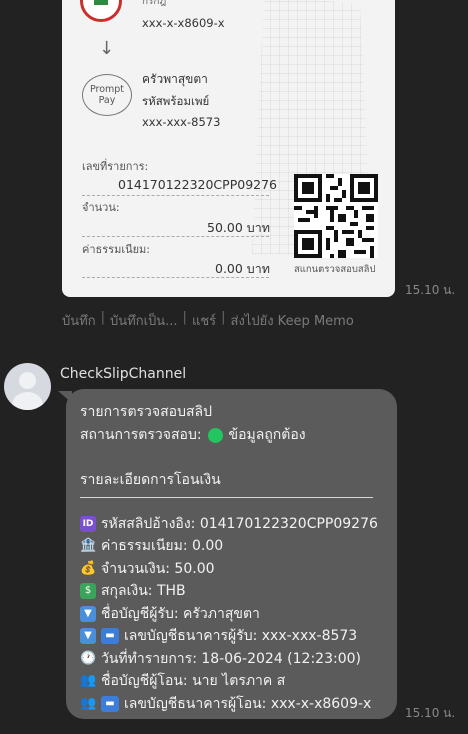 This screenshot has width=468, height=734. I want to click on status-dot-icon, so click(215, 435).